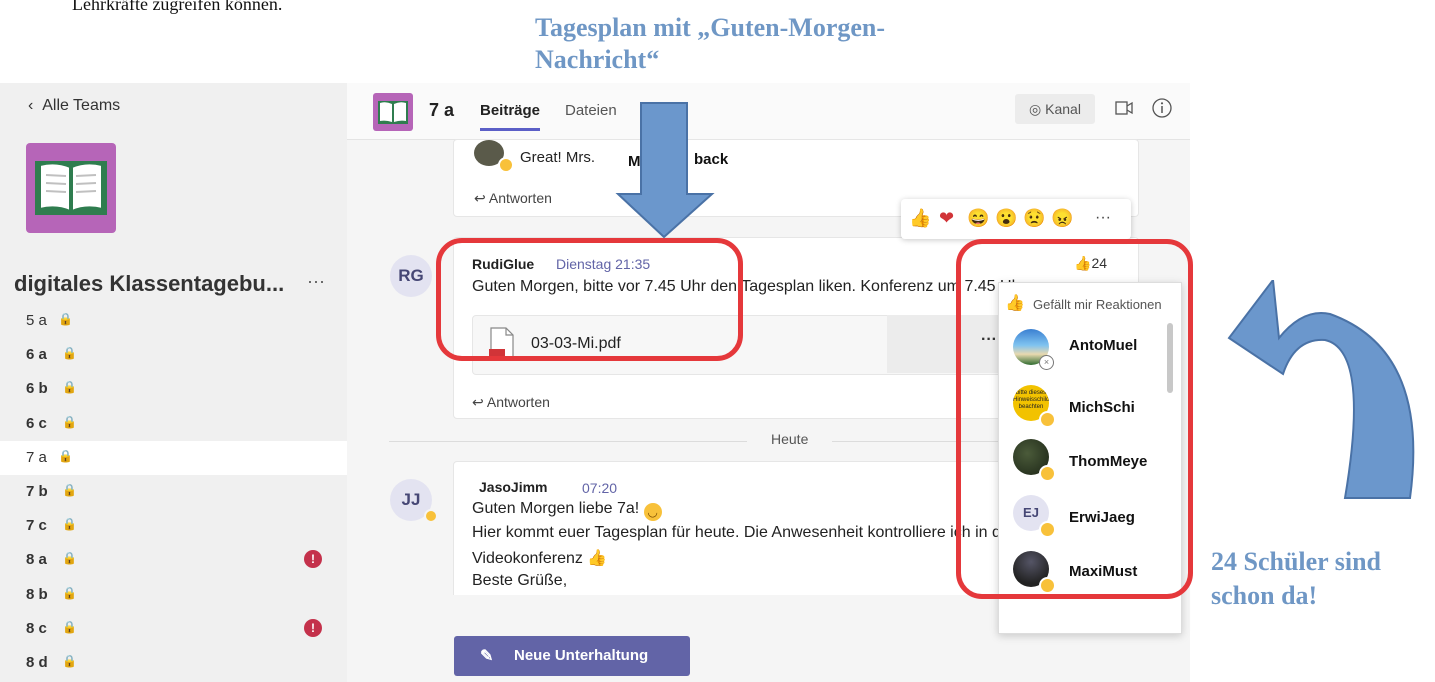  I want to click on message-line-3: Videokonferenz 👍, so click(540, 558).